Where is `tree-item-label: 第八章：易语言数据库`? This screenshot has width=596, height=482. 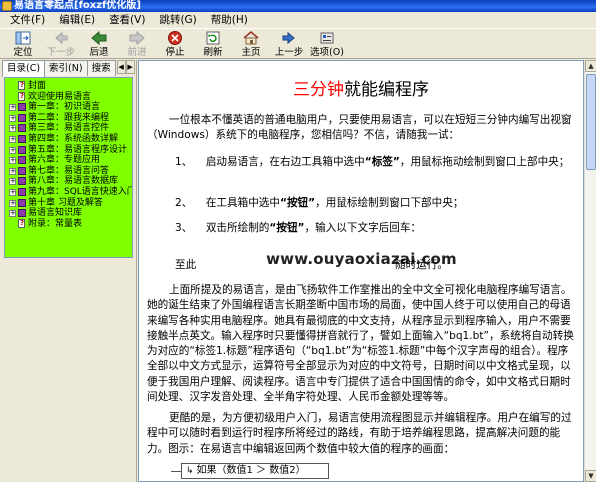 tree-item-label: 第八章：易语言数据库 is located at coordinates (73, 181).